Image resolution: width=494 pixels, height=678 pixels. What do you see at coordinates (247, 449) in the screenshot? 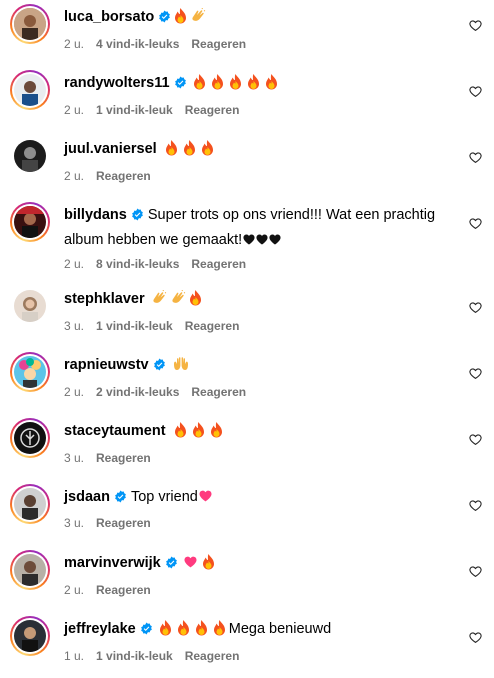
I see `comment-item: staceytaument 3 u. Reageren` at bounding box center [247, 449].